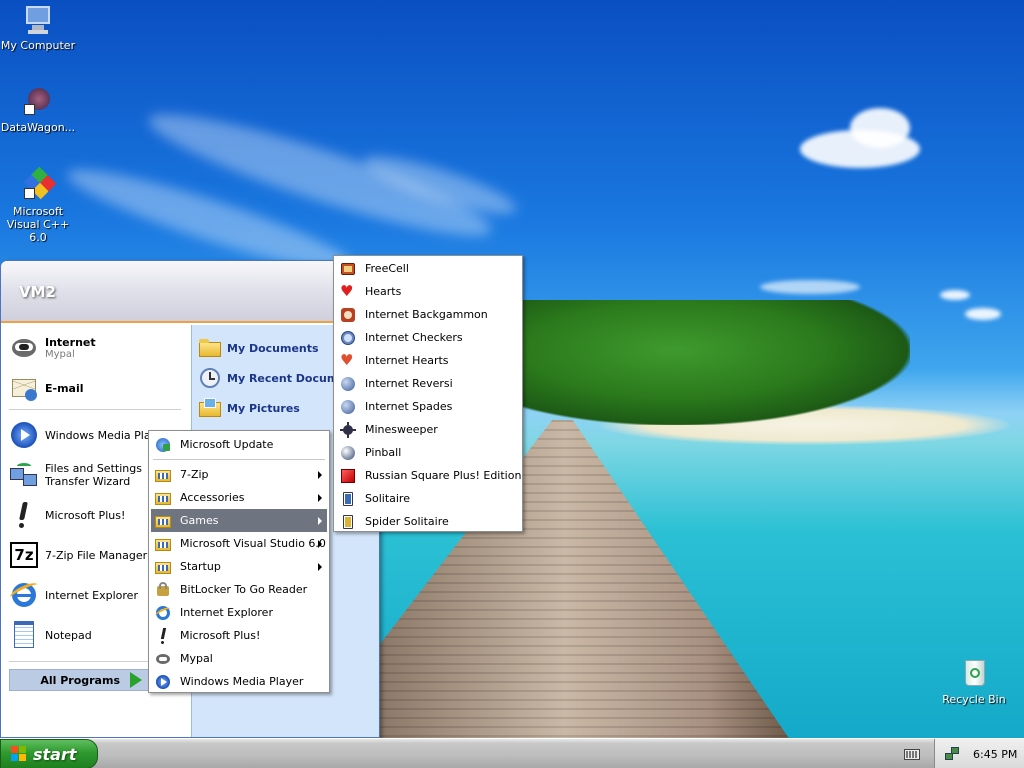  I want to click on desktop-icon-my-computer: My Computer, so click(38, 28).